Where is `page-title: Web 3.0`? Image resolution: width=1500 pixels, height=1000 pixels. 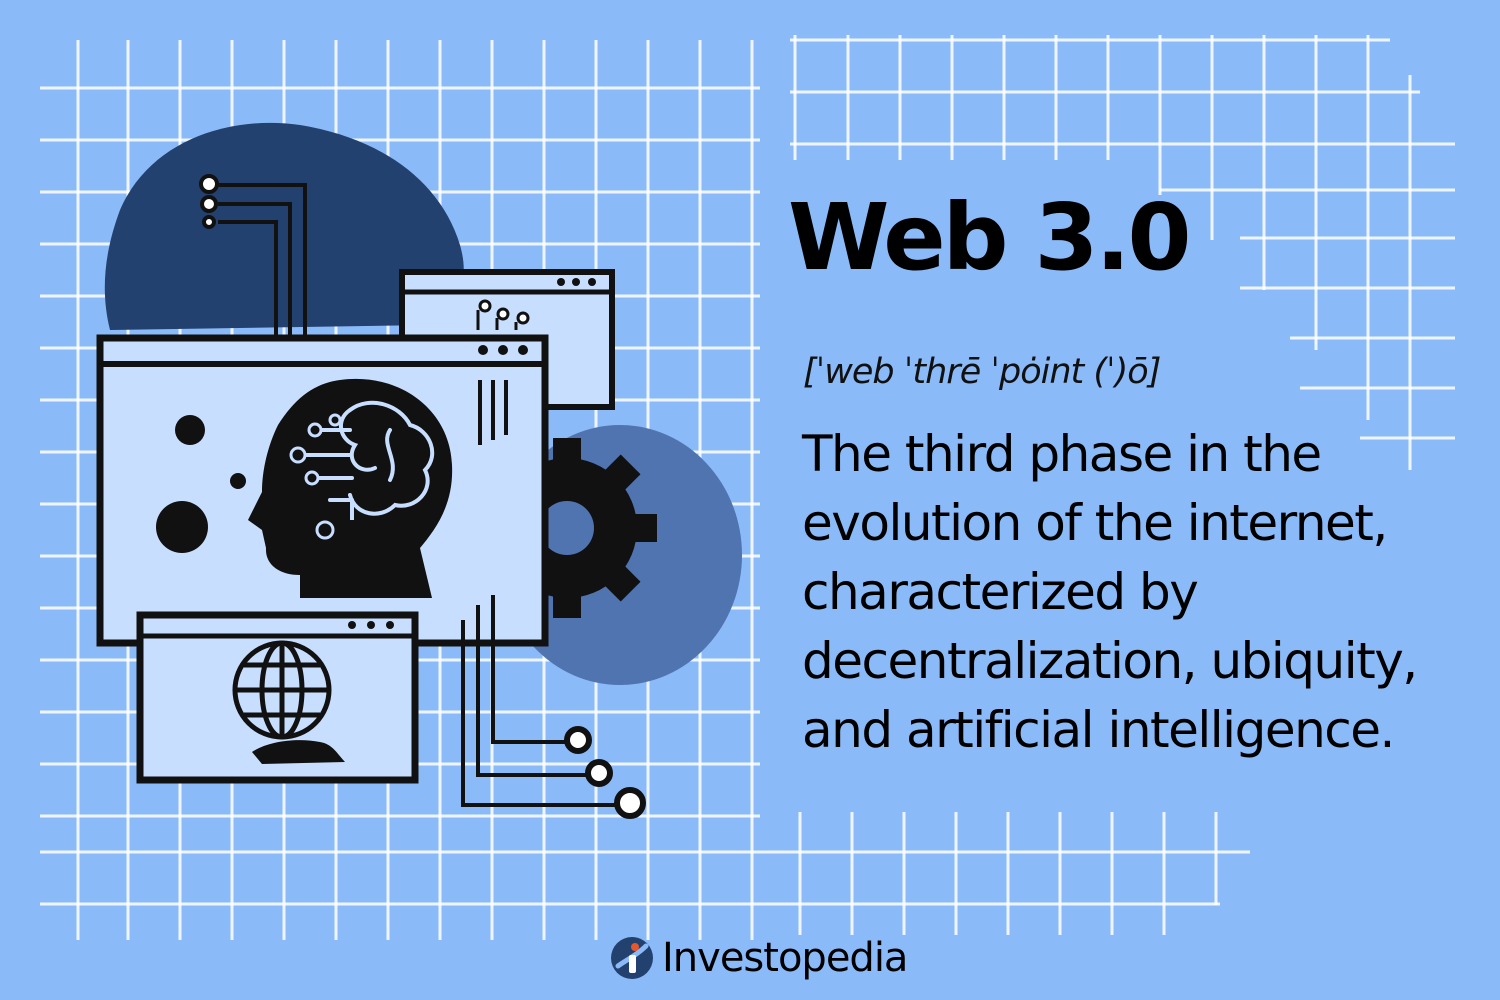
page-title: Web 3.0 is located at coordinates (989, 237).